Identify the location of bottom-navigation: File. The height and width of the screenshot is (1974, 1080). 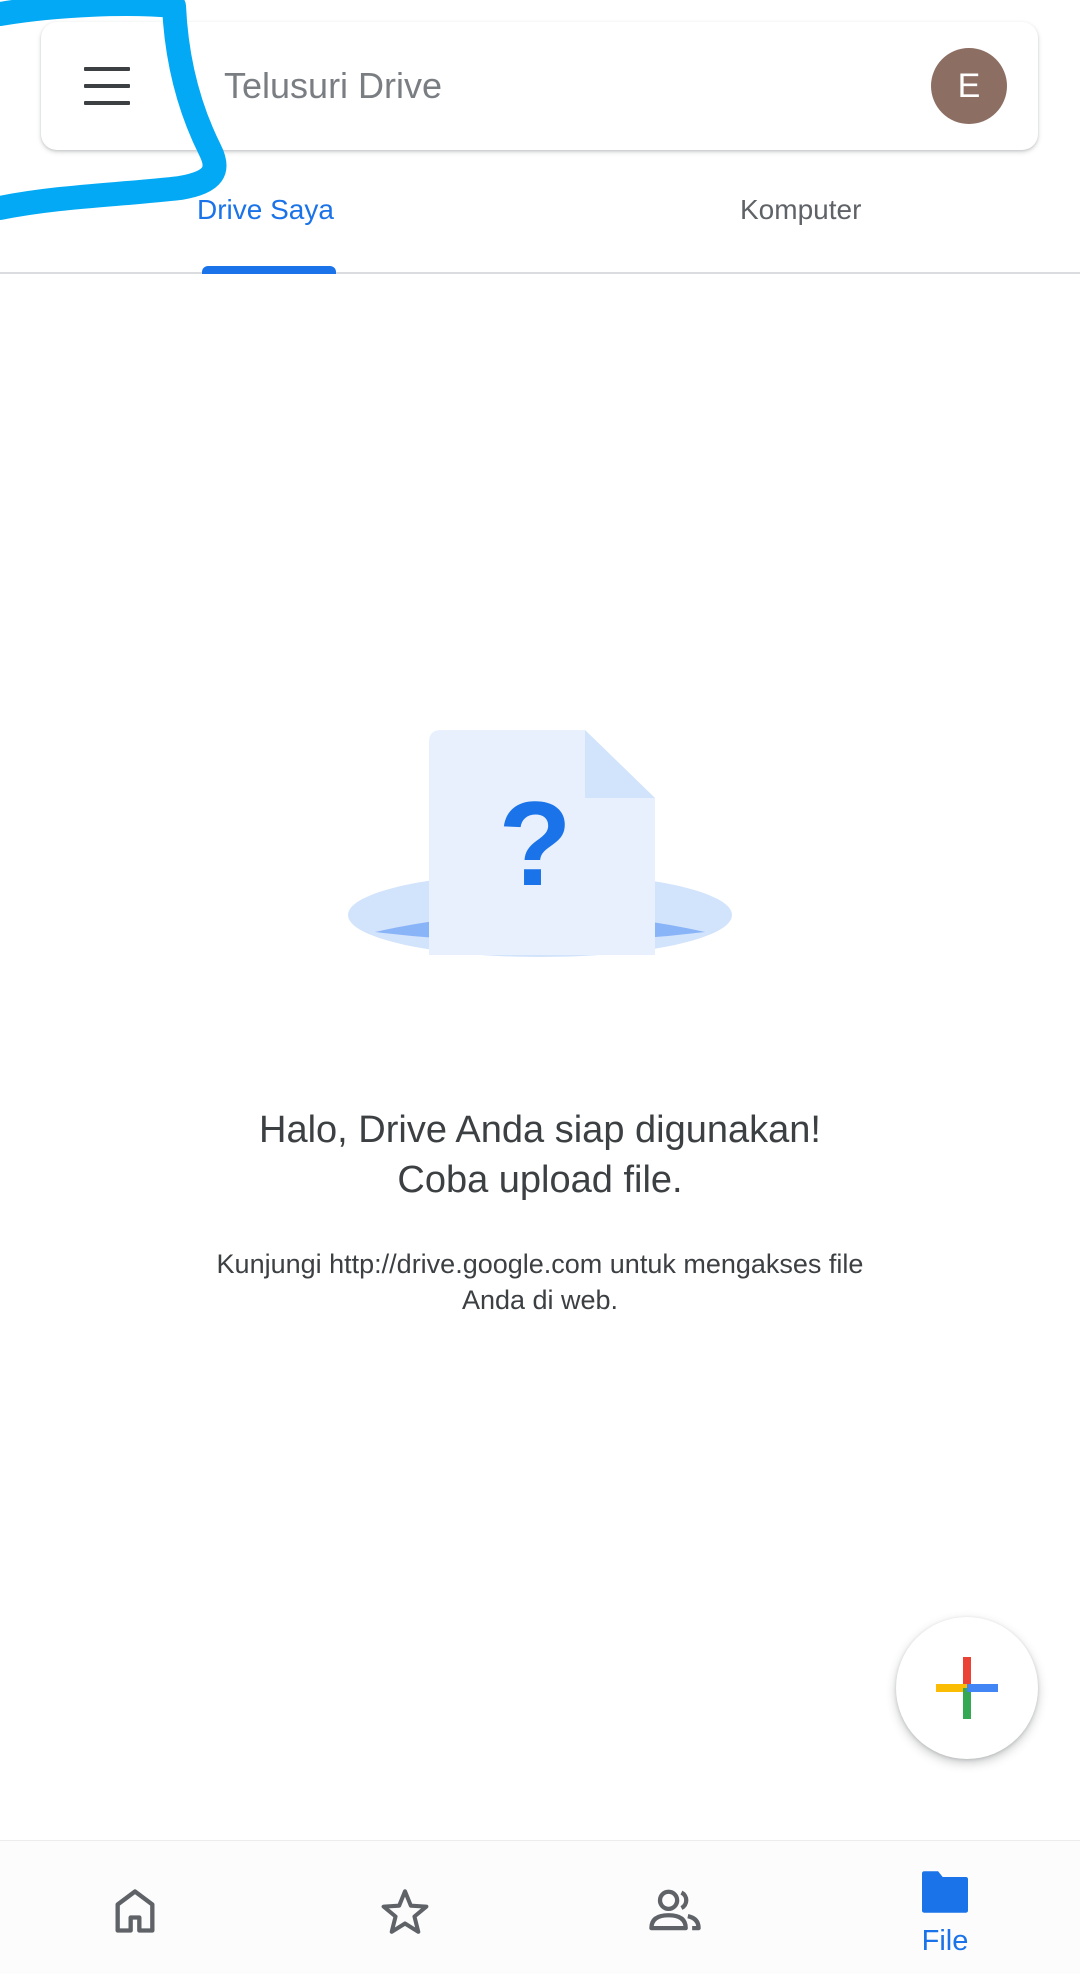
(540, 1907).